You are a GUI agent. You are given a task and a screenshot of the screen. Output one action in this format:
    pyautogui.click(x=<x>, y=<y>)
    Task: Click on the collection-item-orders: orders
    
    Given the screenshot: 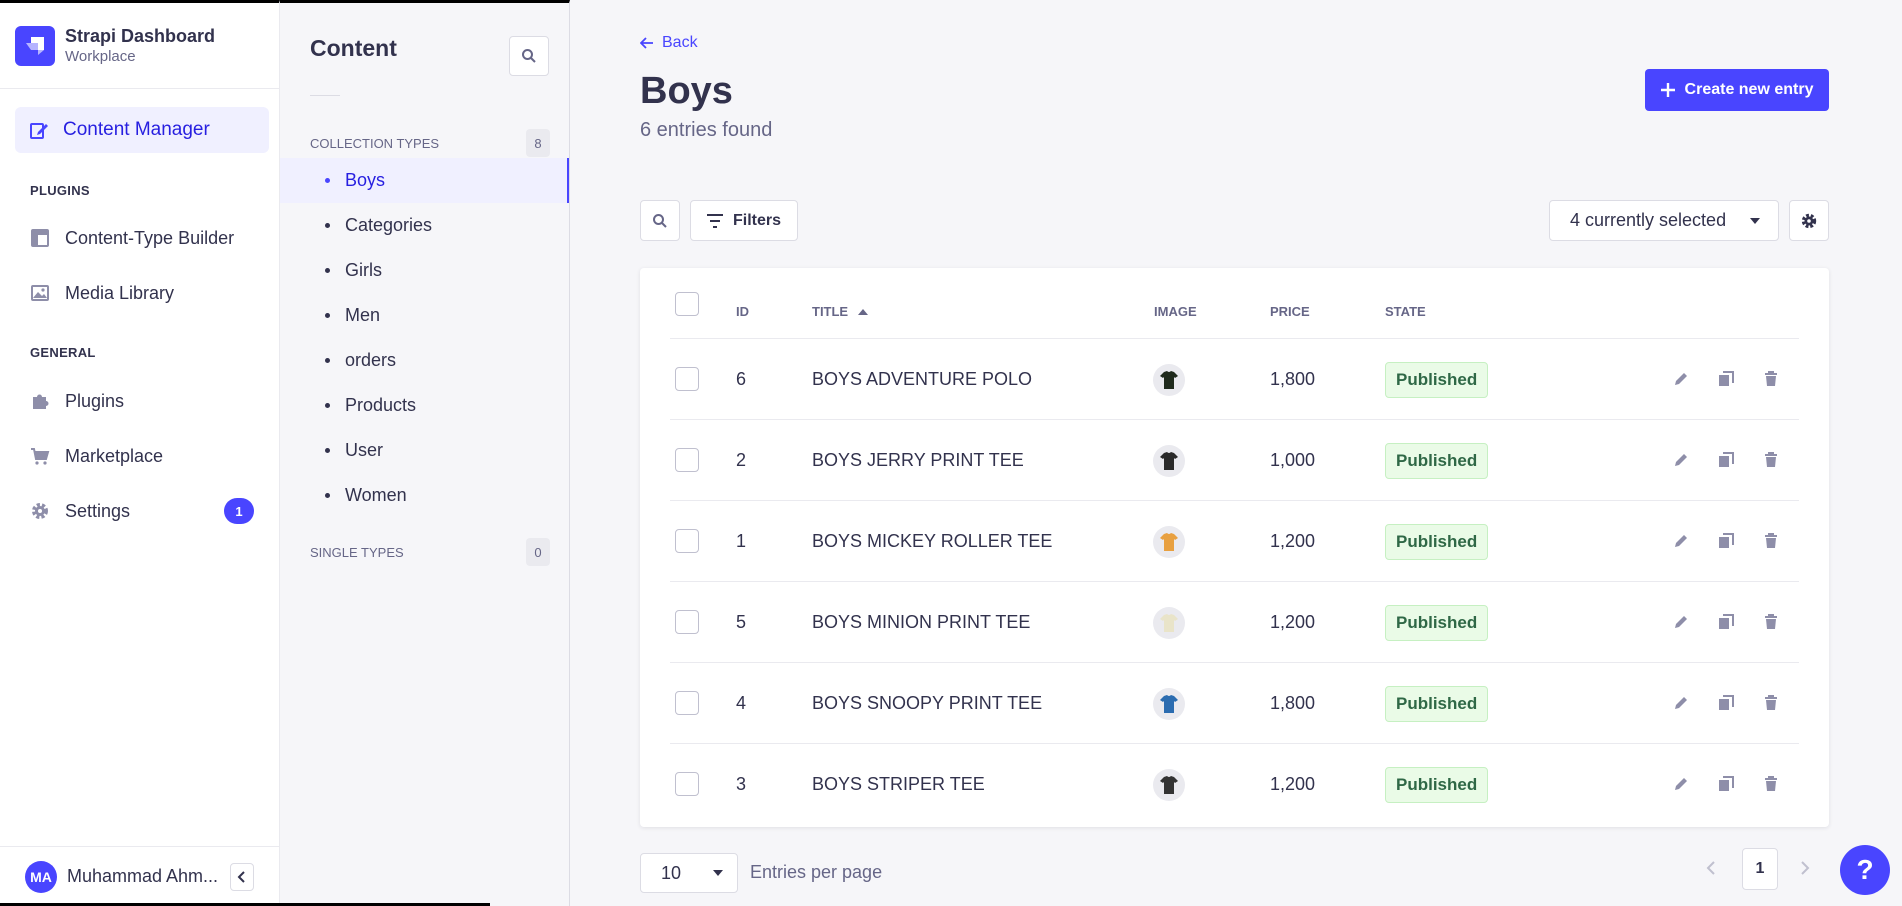 What is the action you would take?
    pyautogui.click(x=424, y=360)
    